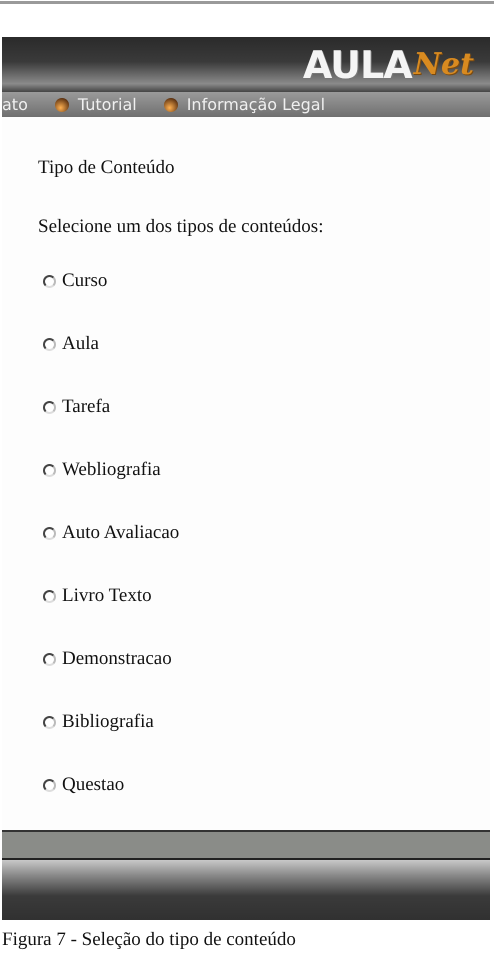  What do you see at coordinates (149, 939) in the screenshot?
I see `figure-caption: Figura 7 - Seleção do tipo de conteúdo` at bounding box center [149, 939].